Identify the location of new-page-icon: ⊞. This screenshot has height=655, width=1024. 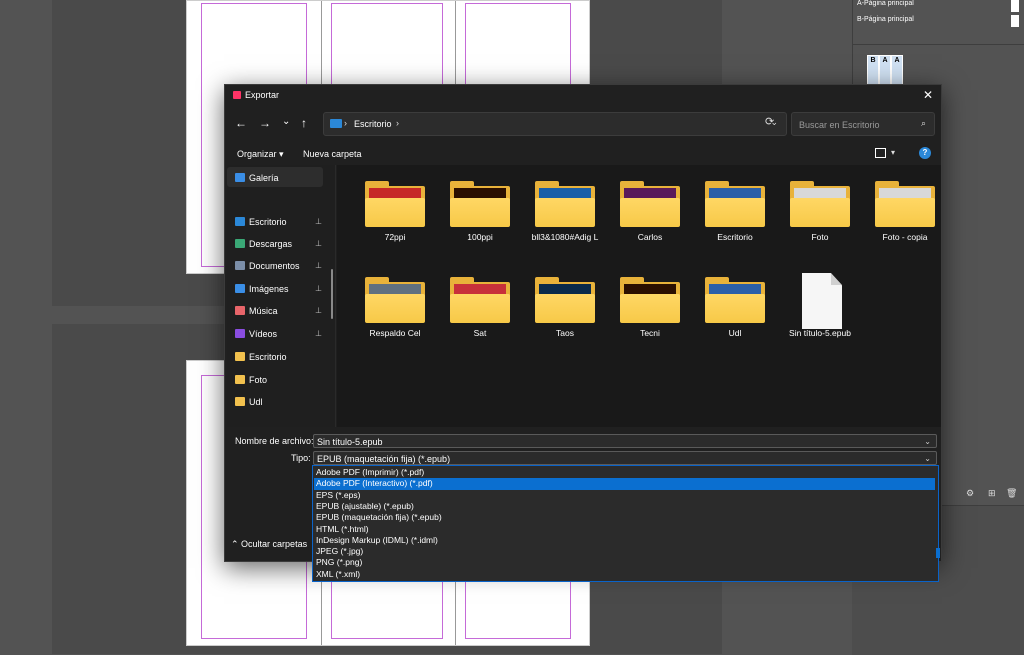
(992, 493).